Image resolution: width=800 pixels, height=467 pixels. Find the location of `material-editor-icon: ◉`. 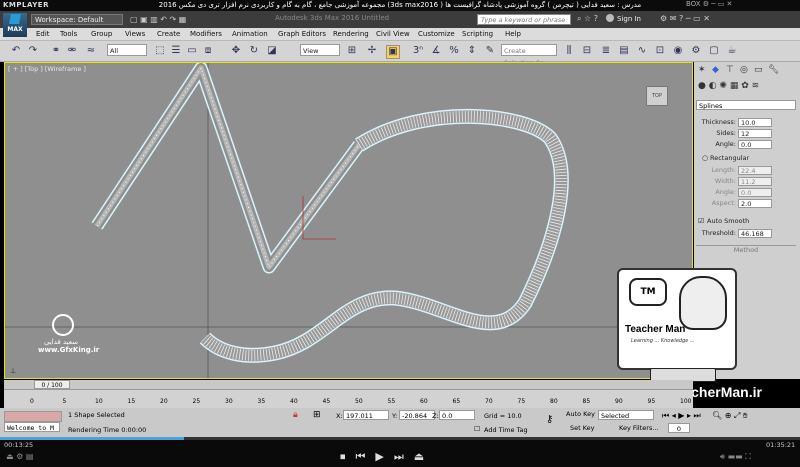

material-editor-icon: ◉ is located at coordinates (678, 51).